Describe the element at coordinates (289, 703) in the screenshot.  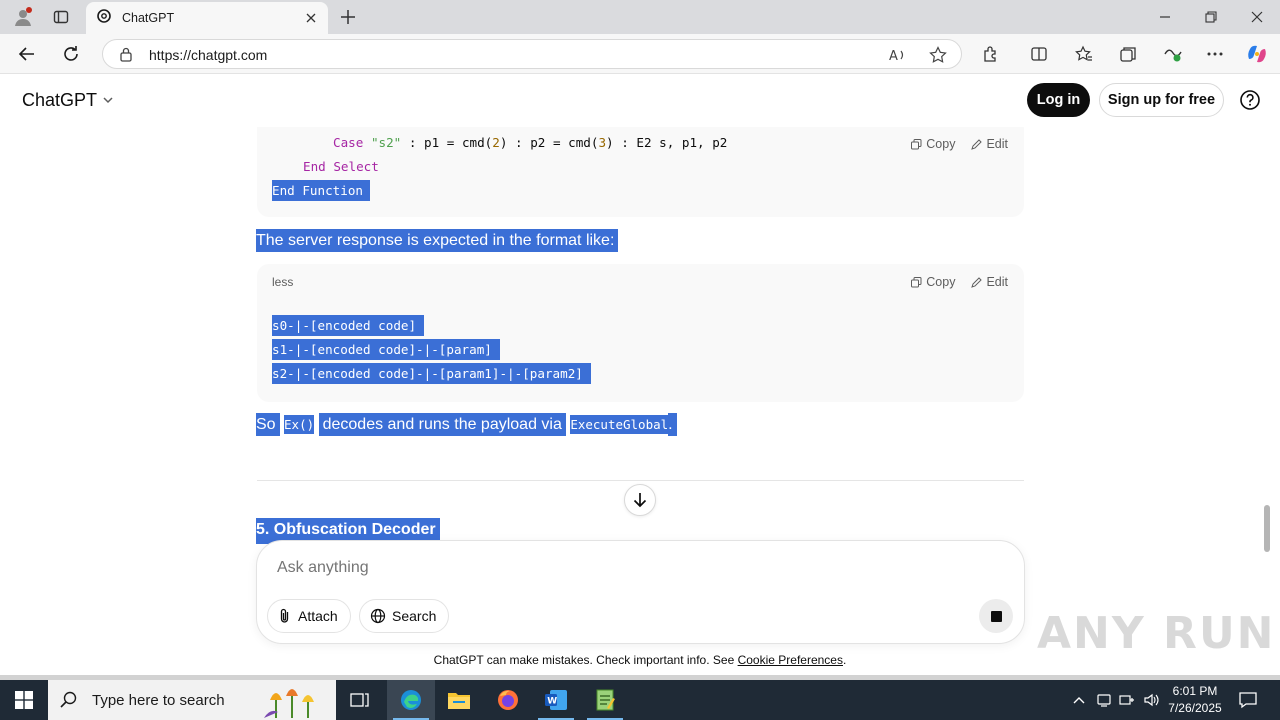
I see `tulip-decoration-icon` at that location.